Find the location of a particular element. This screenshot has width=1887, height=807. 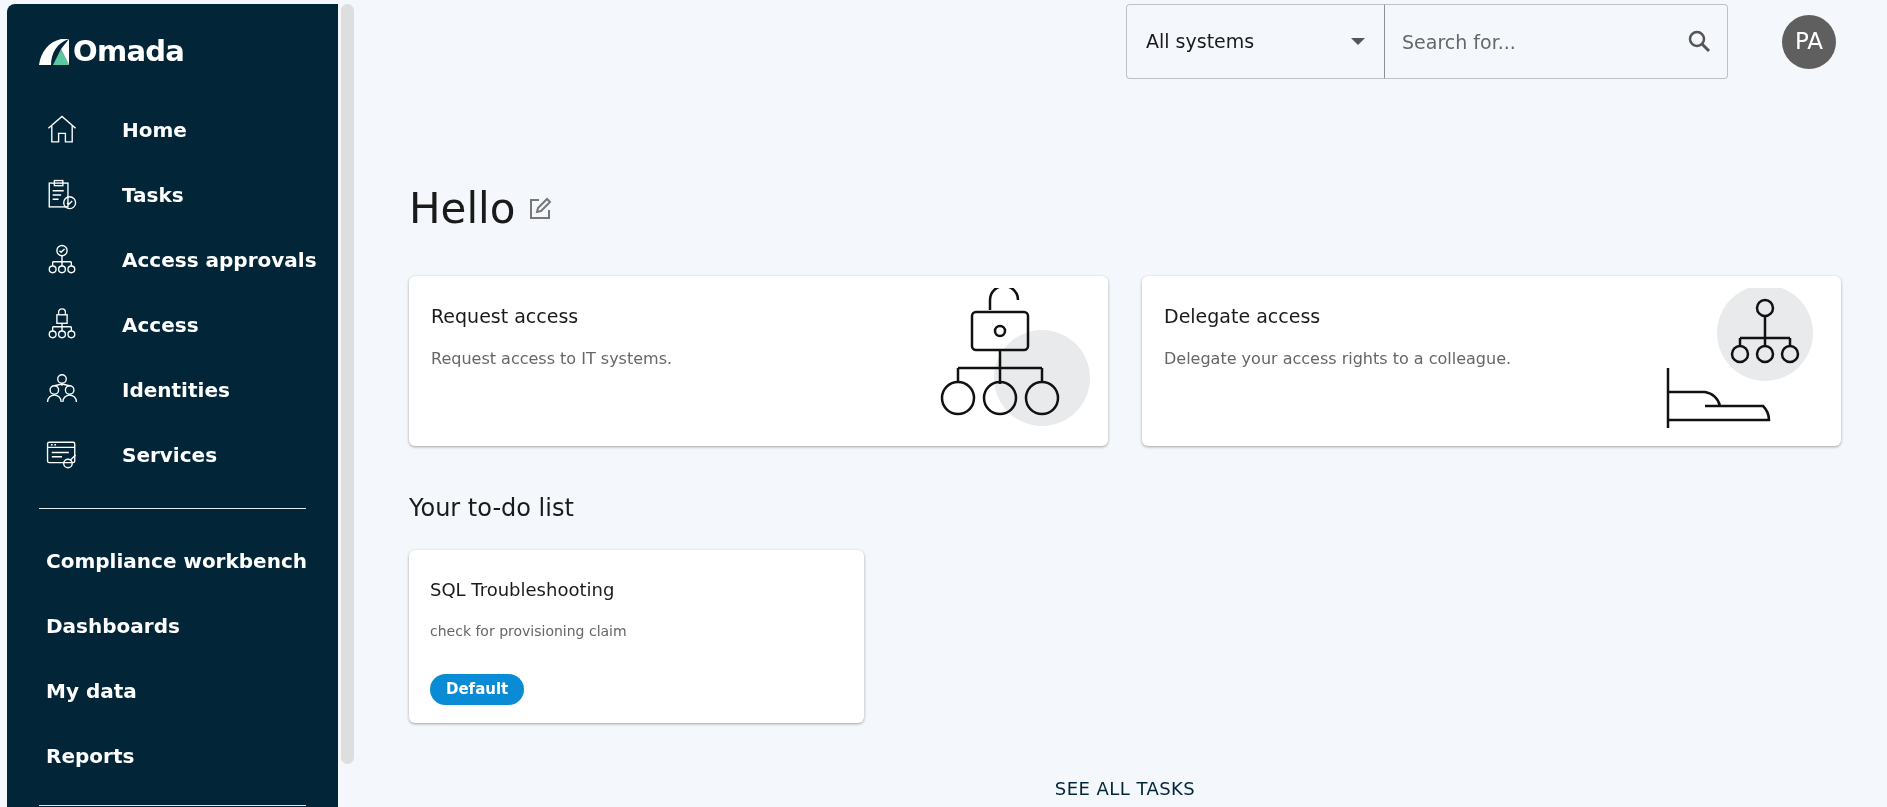

see-all-tasks-link: SEE ALL TASKS is located at coordinates (1125, 788).